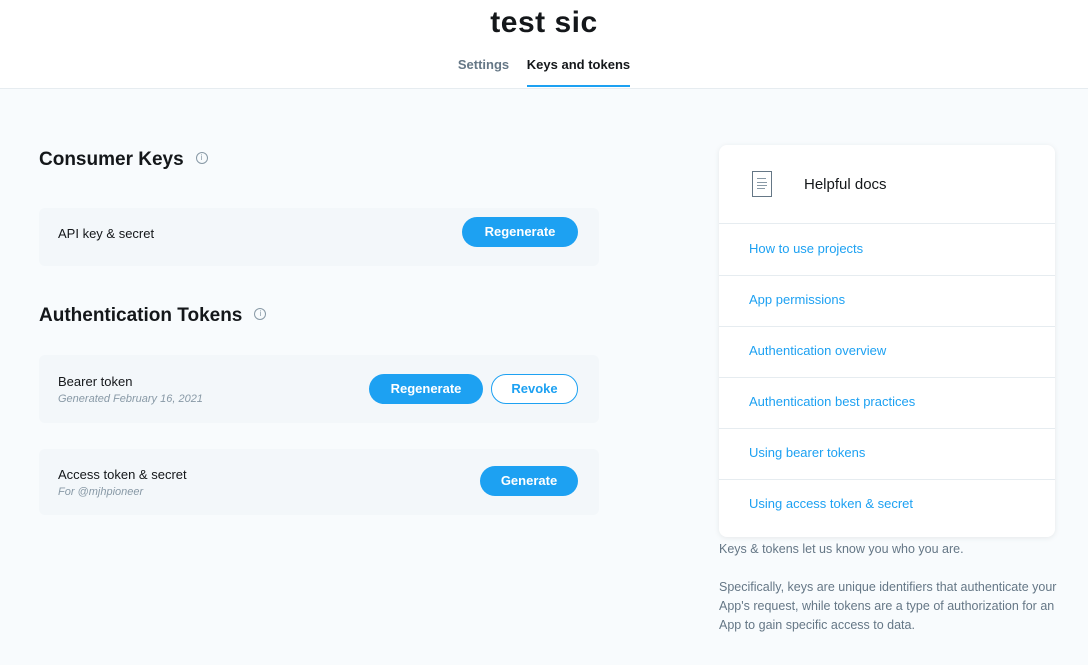 The width and height of the screenshot is (1088, 665). I want to click on access-token-generate-button: Generate, so click(529, 481).